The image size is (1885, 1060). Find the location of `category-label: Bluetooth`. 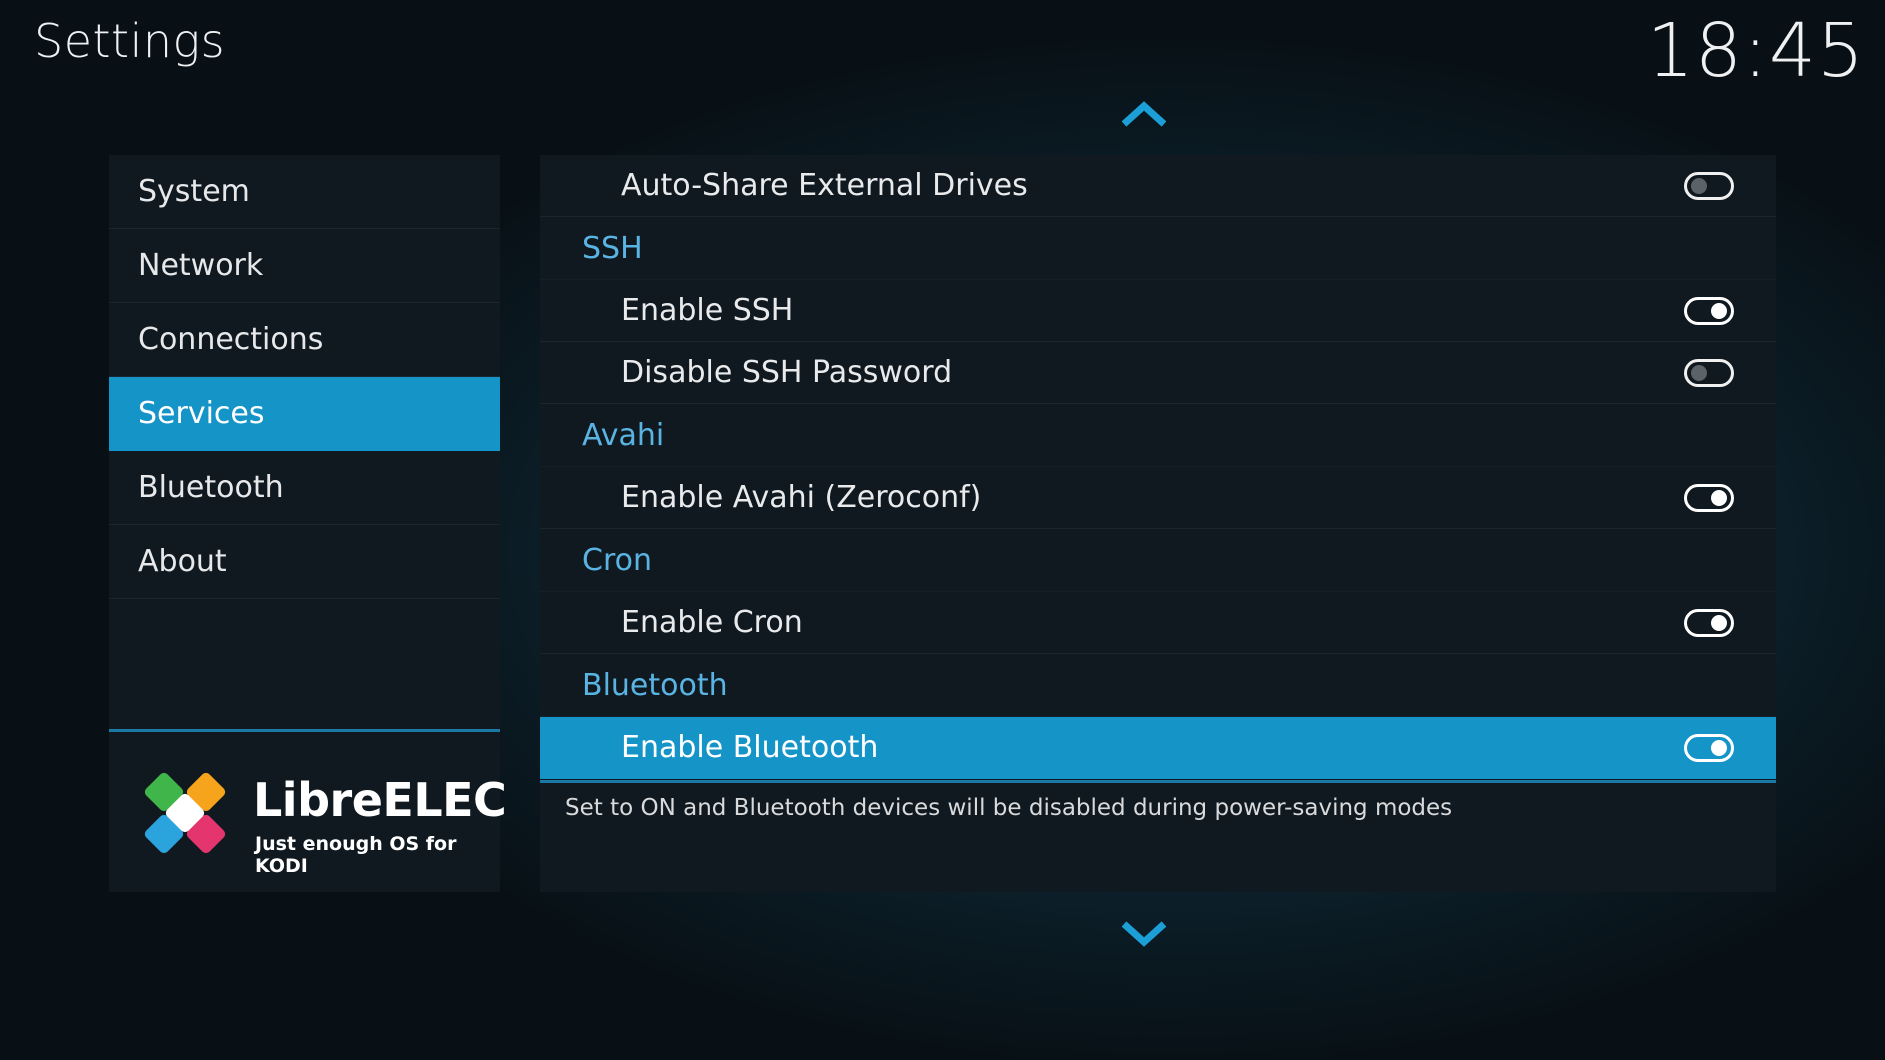

category-label: Bluetooth is located at coordinates (655, 685).